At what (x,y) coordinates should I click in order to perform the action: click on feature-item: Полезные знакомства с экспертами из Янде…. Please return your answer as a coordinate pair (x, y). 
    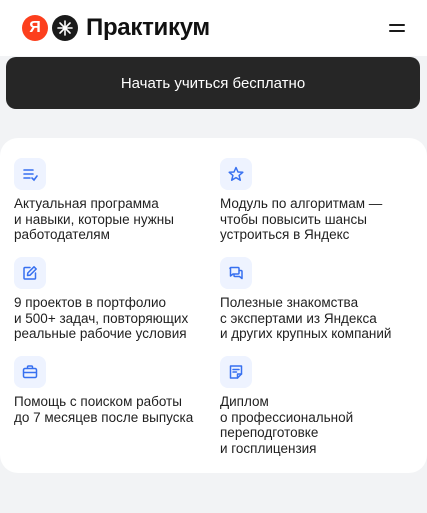
    Looking at the image, I should click on (305, 299).